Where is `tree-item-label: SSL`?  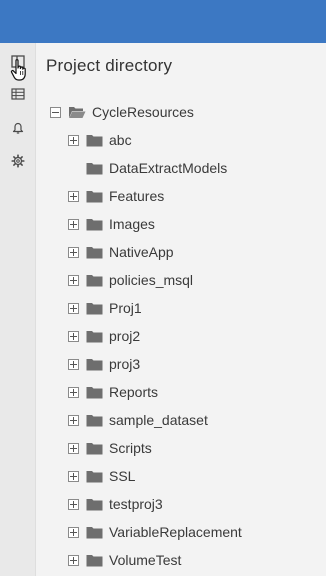
tree-item-label: SSL is located at coordinates (122, 476).